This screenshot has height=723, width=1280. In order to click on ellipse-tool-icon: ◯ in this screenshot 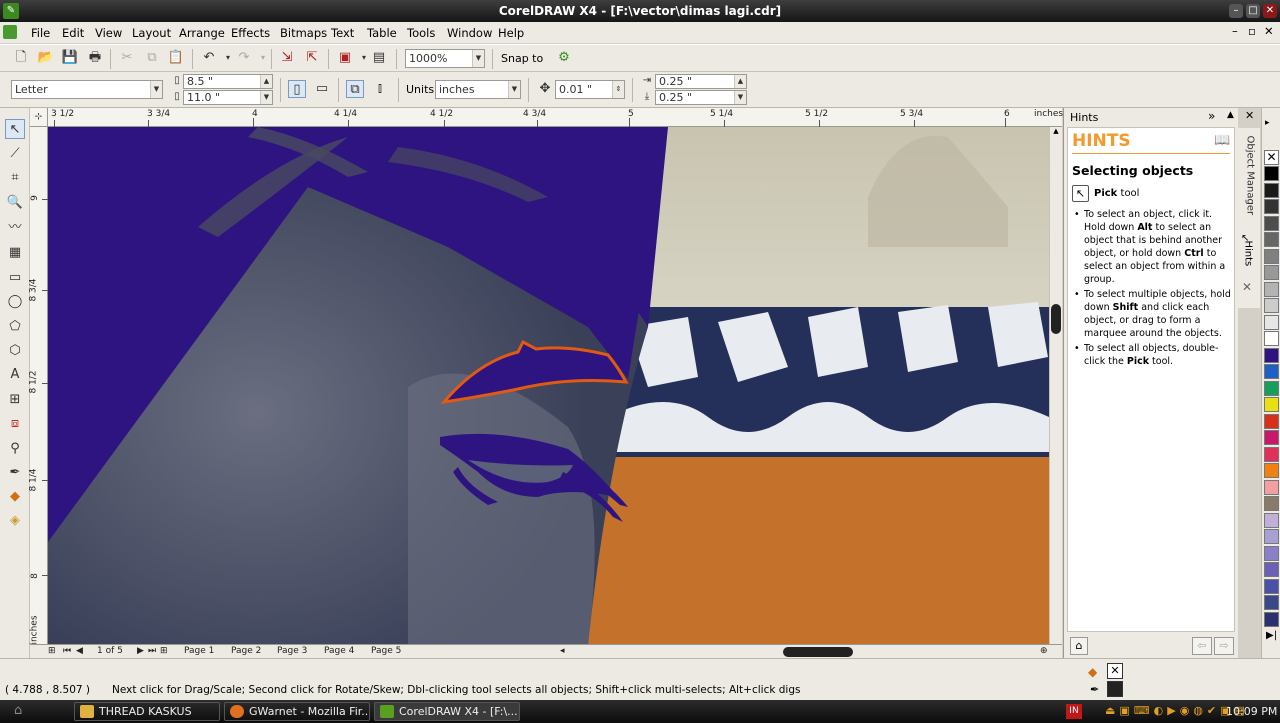, I will do `click(15, 302)`.